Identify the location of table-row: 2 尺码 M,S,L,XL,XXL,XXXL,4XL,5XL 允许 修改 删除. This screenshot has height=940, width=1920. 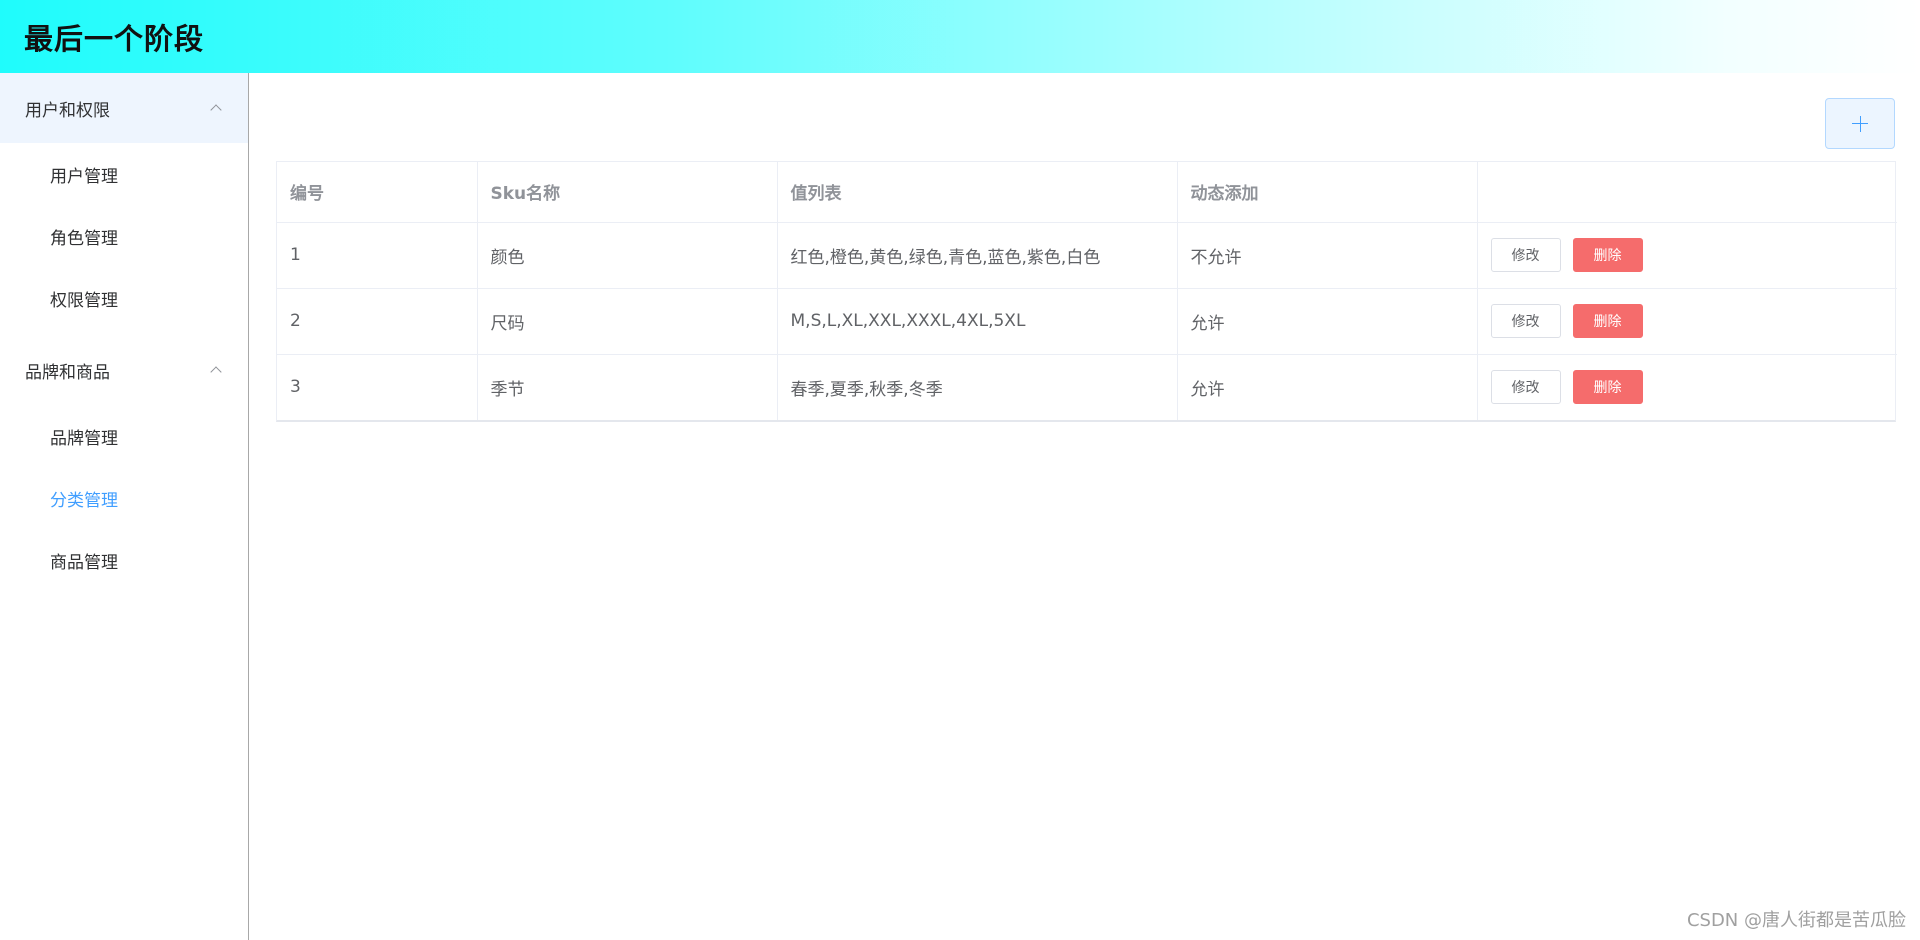
(1087, 321).